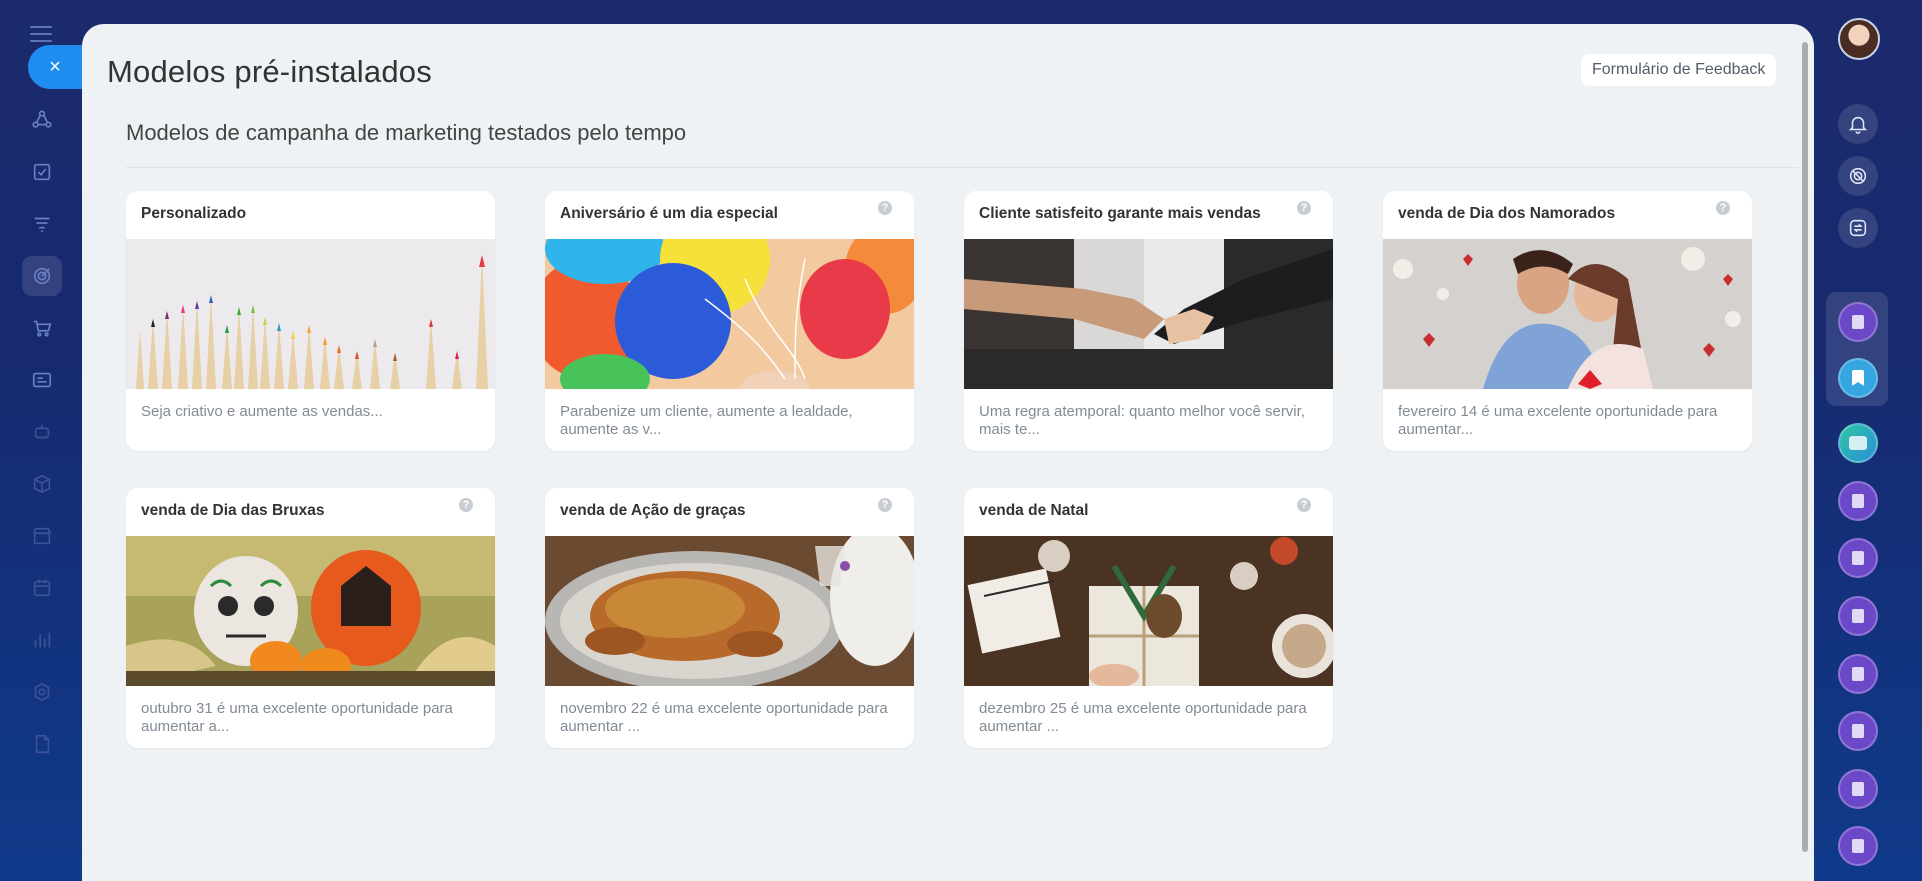  What do you see at coordinates (1858, 443) in the screenshot?
I see `chat-icon` at bounding box center [1858, 443].